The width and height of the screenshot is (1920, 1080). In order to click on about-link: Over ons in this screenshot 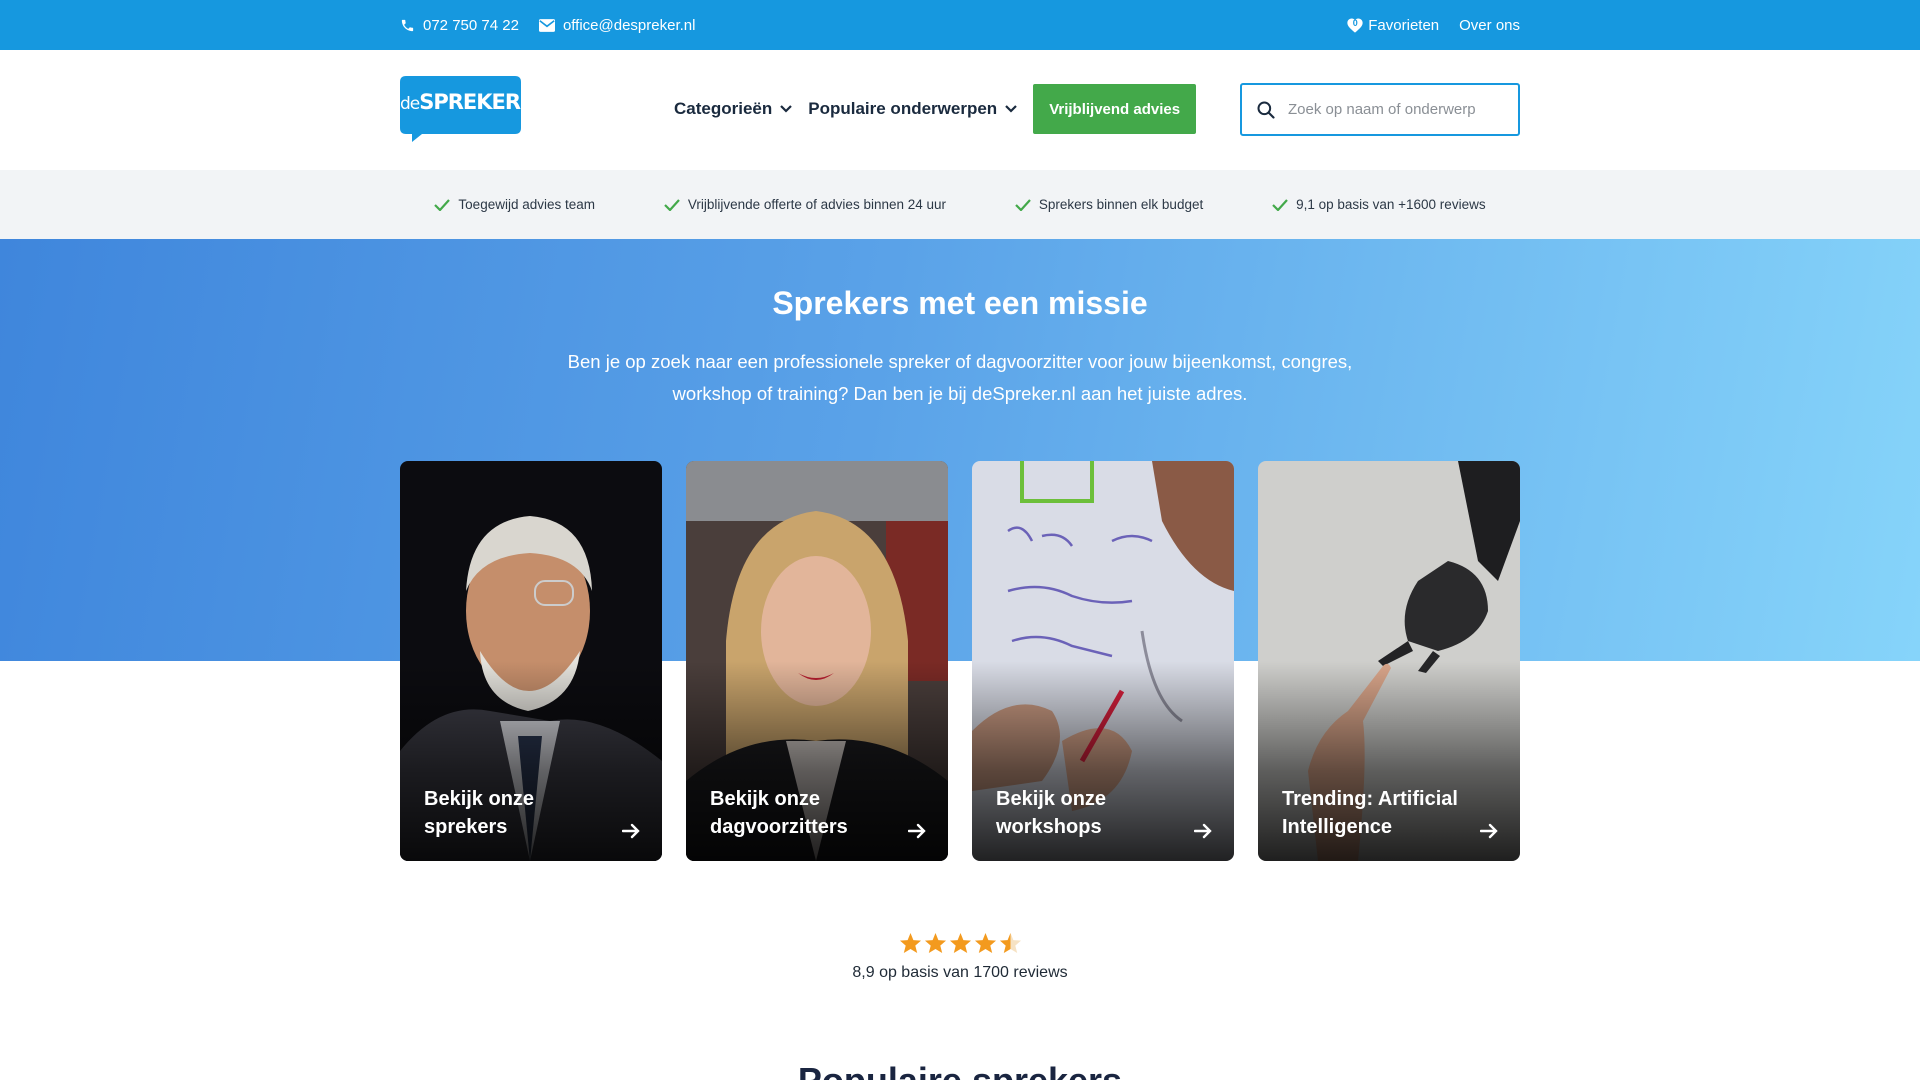, I will do `click(1489, 25)`.